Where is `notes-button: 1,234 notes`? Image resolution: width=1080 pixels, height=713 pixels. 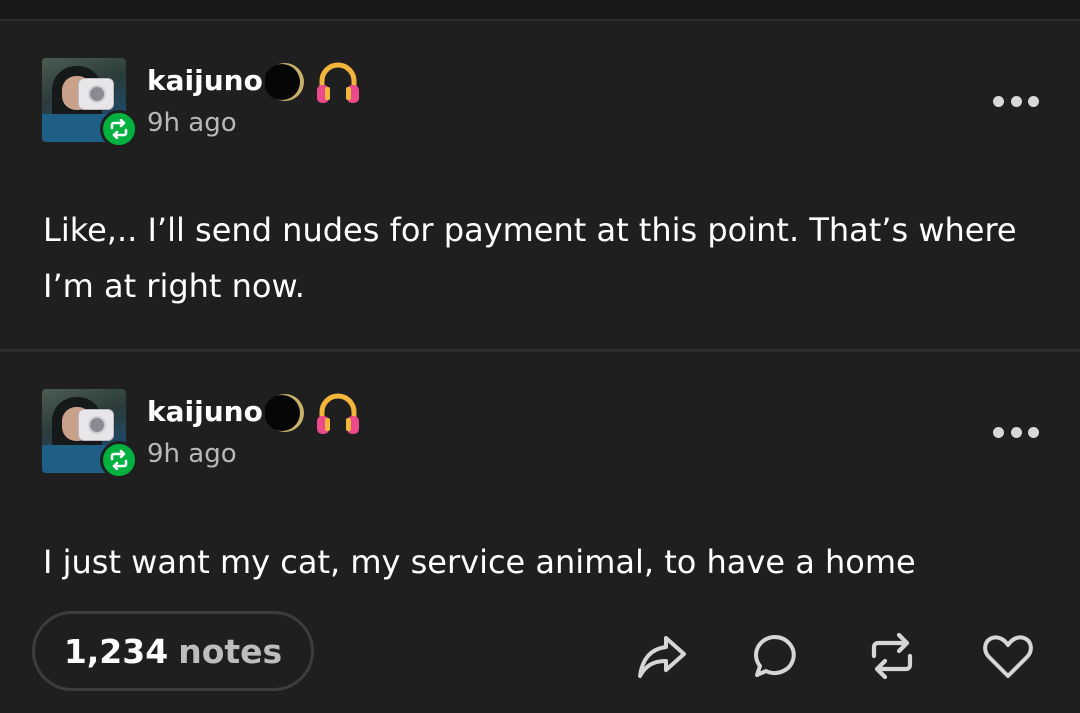 notes-button: 1,234 notes is located at coordinates (173, 651).